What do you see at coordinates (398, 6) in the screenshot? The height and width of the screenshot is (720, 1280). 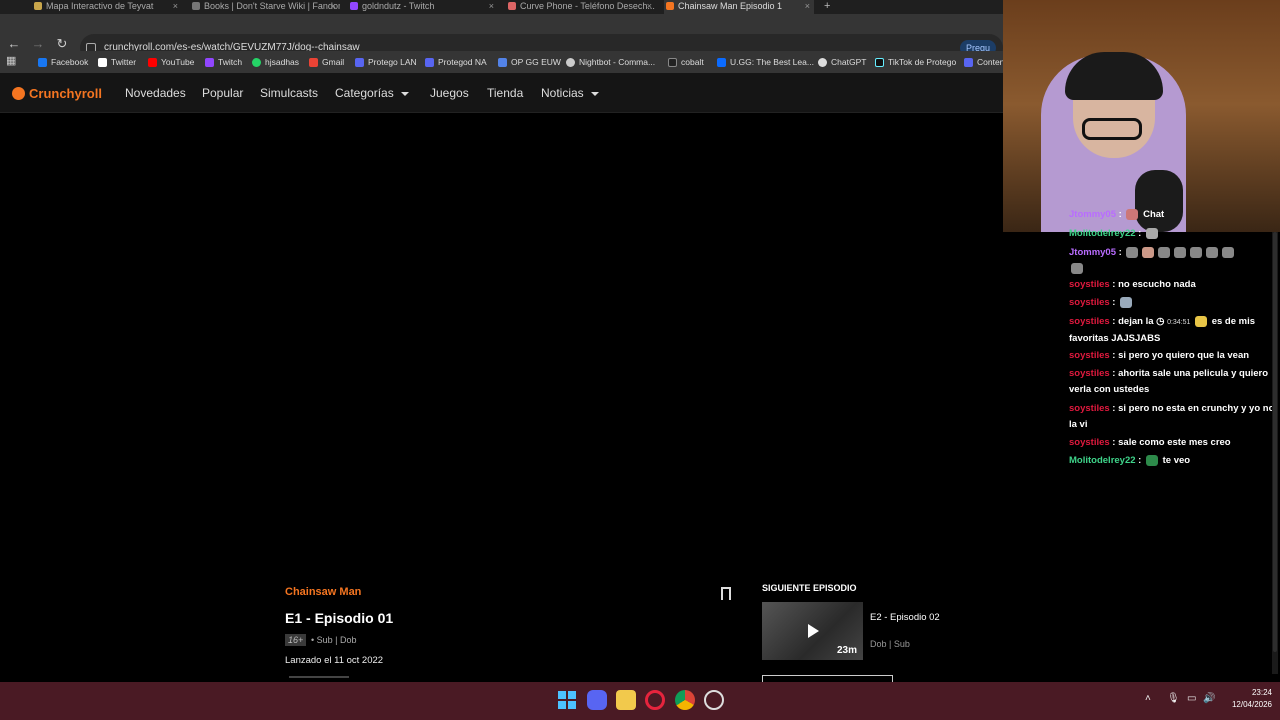 I see `tab-label: goldndutz - Twitch` at bounding box center [398, 6].